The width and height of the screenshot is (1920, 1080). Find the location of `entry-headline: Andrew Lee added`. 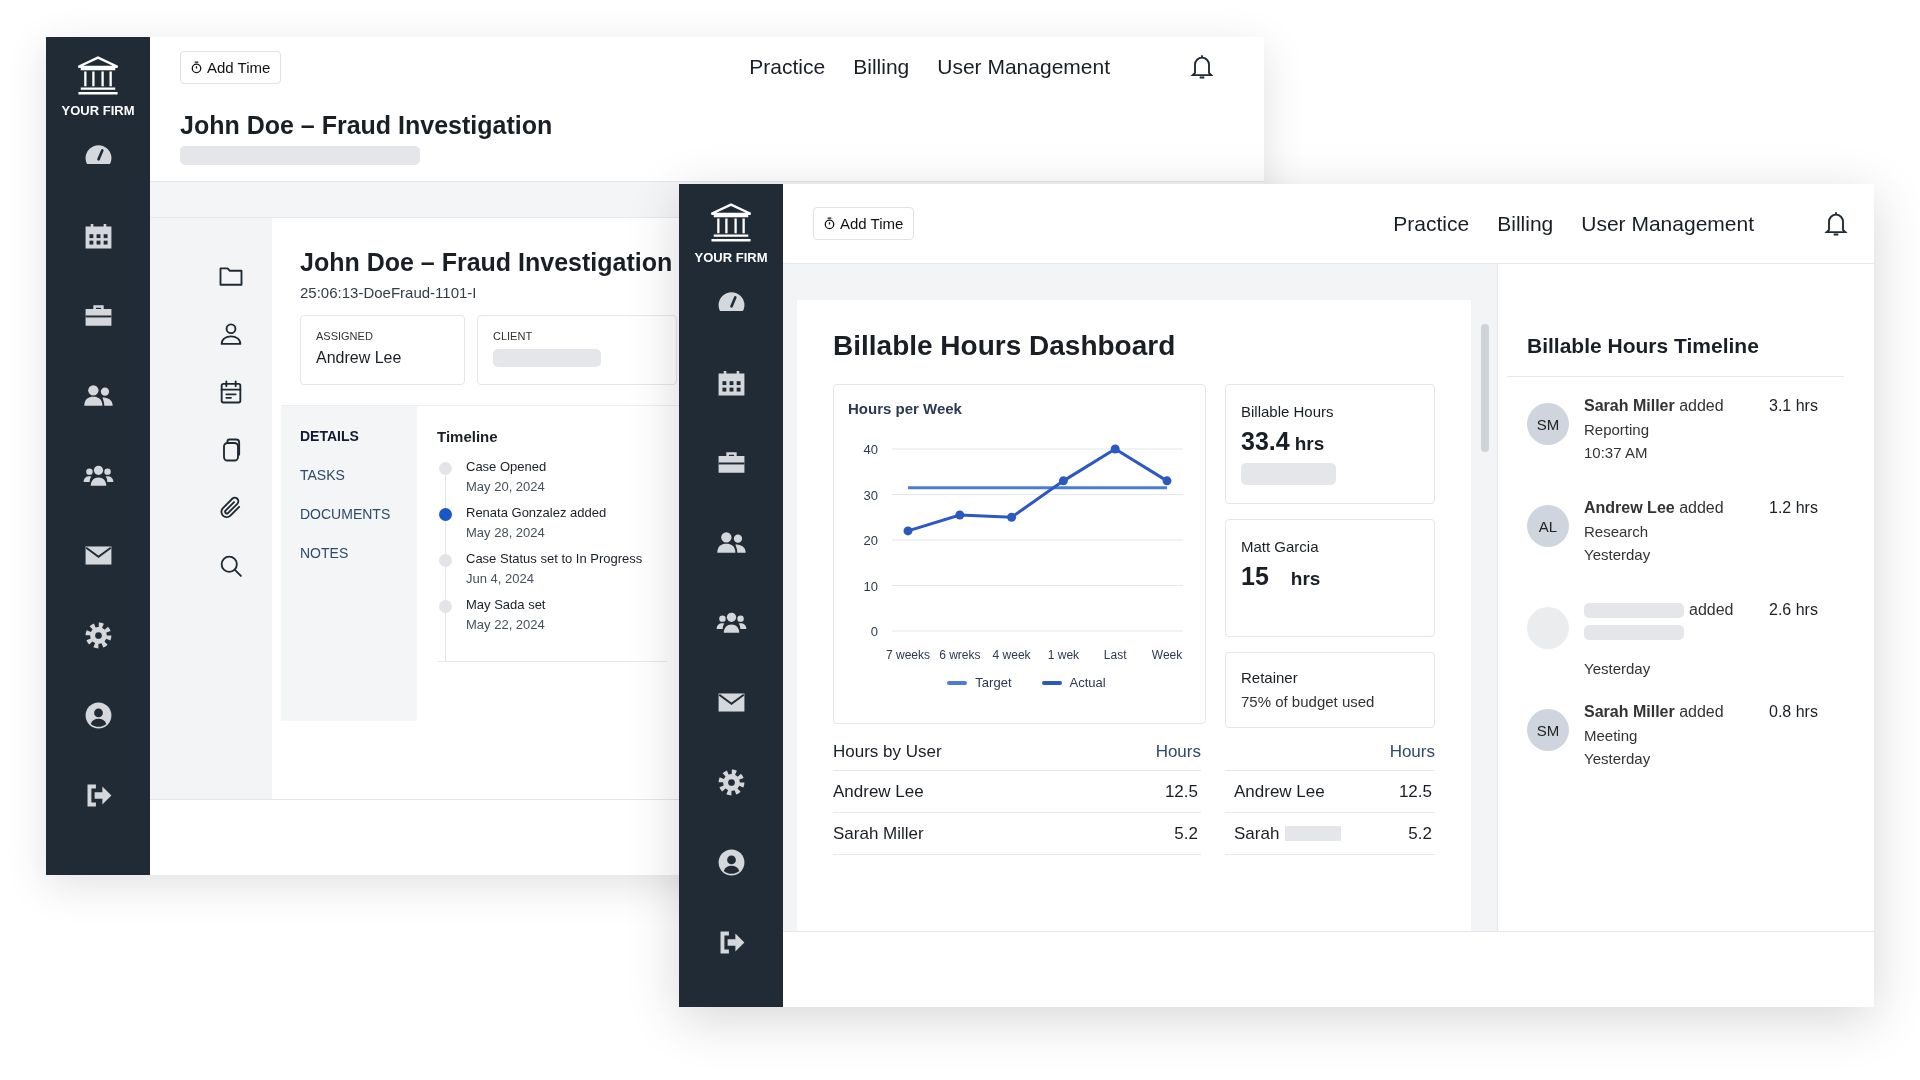

entry-headline: Andrew Lee added is located at coordinates (1654, 508).